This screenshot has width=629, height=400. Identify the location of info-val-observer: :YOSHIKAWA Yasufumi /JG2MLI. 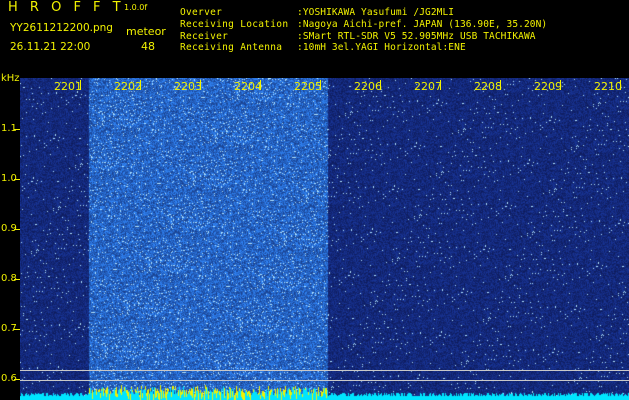
(376, 12).